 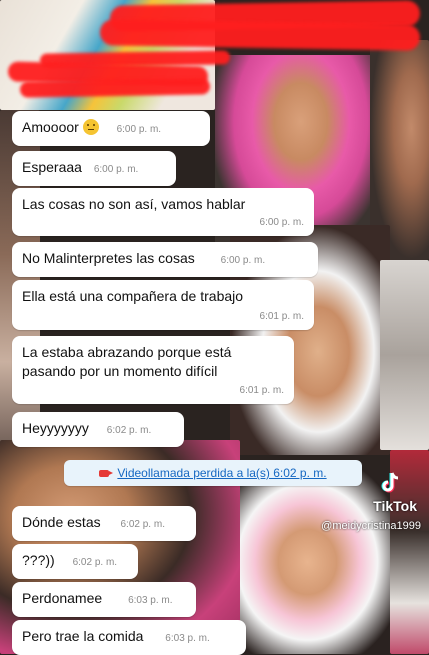 I want to click on missed-video-call-notice: Videollamada perdida a la(s) 6:02 p. m., so click(x=213, y=473).